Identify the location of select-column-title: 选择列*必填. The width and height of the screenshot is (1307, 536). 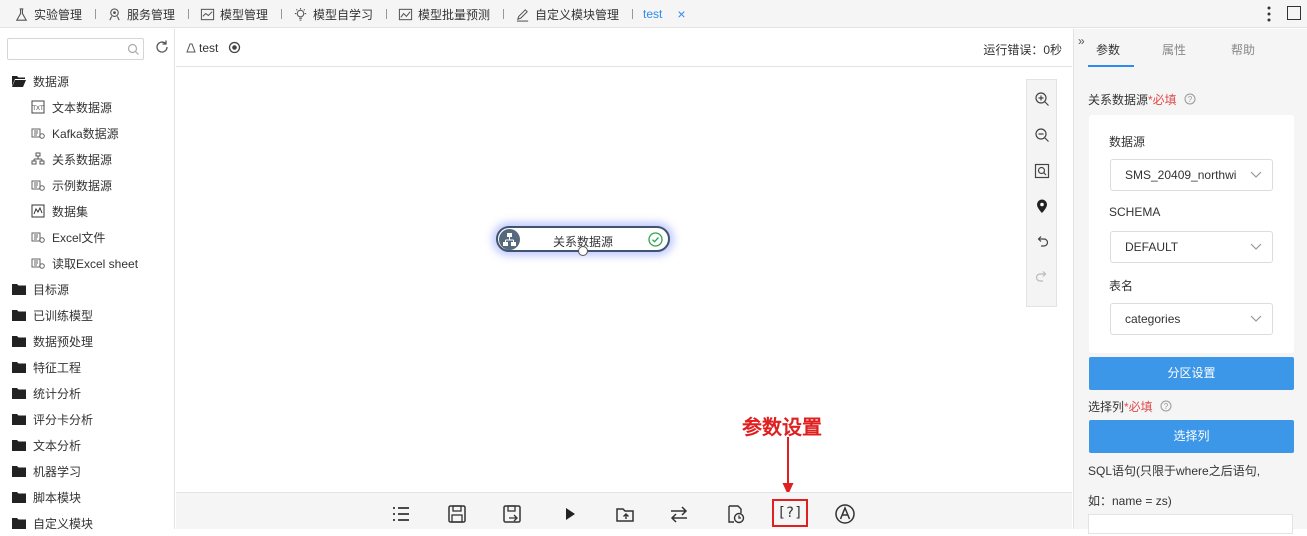
(1120, 406).